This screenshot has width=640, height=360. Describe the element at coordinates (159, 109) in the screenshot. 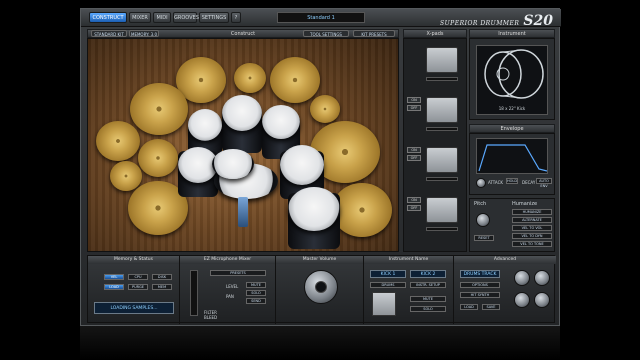

I see `china-cymbal` at that location.